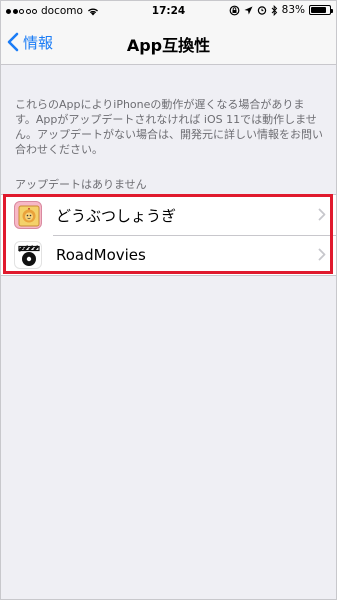 The width and height of the screenshot is (337, 600). I want to click on note-line: 合わせください。, so click(59, 149).